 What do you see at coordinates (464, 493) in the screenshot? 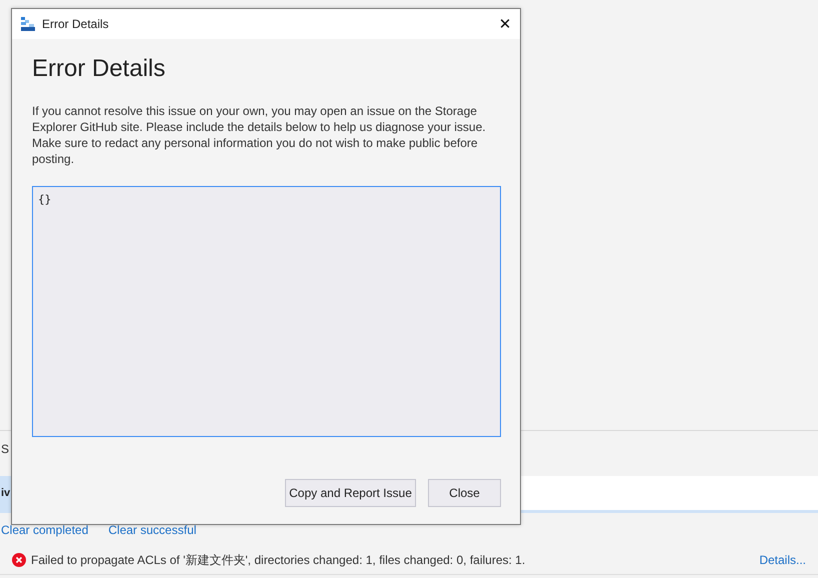
I see `close-dialog-button: Close` at bounding box center [464, 493].